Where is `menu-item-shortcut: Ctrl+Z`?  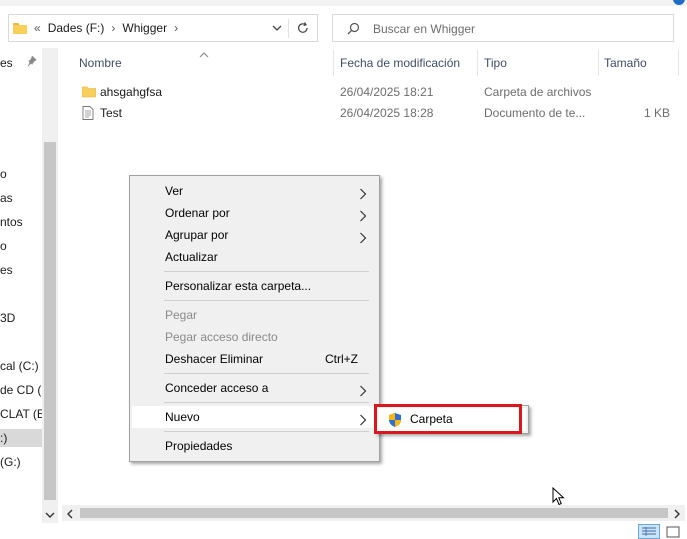
menu-item-shortcut: Ctrl+Z is located at coordinates (341, 359).